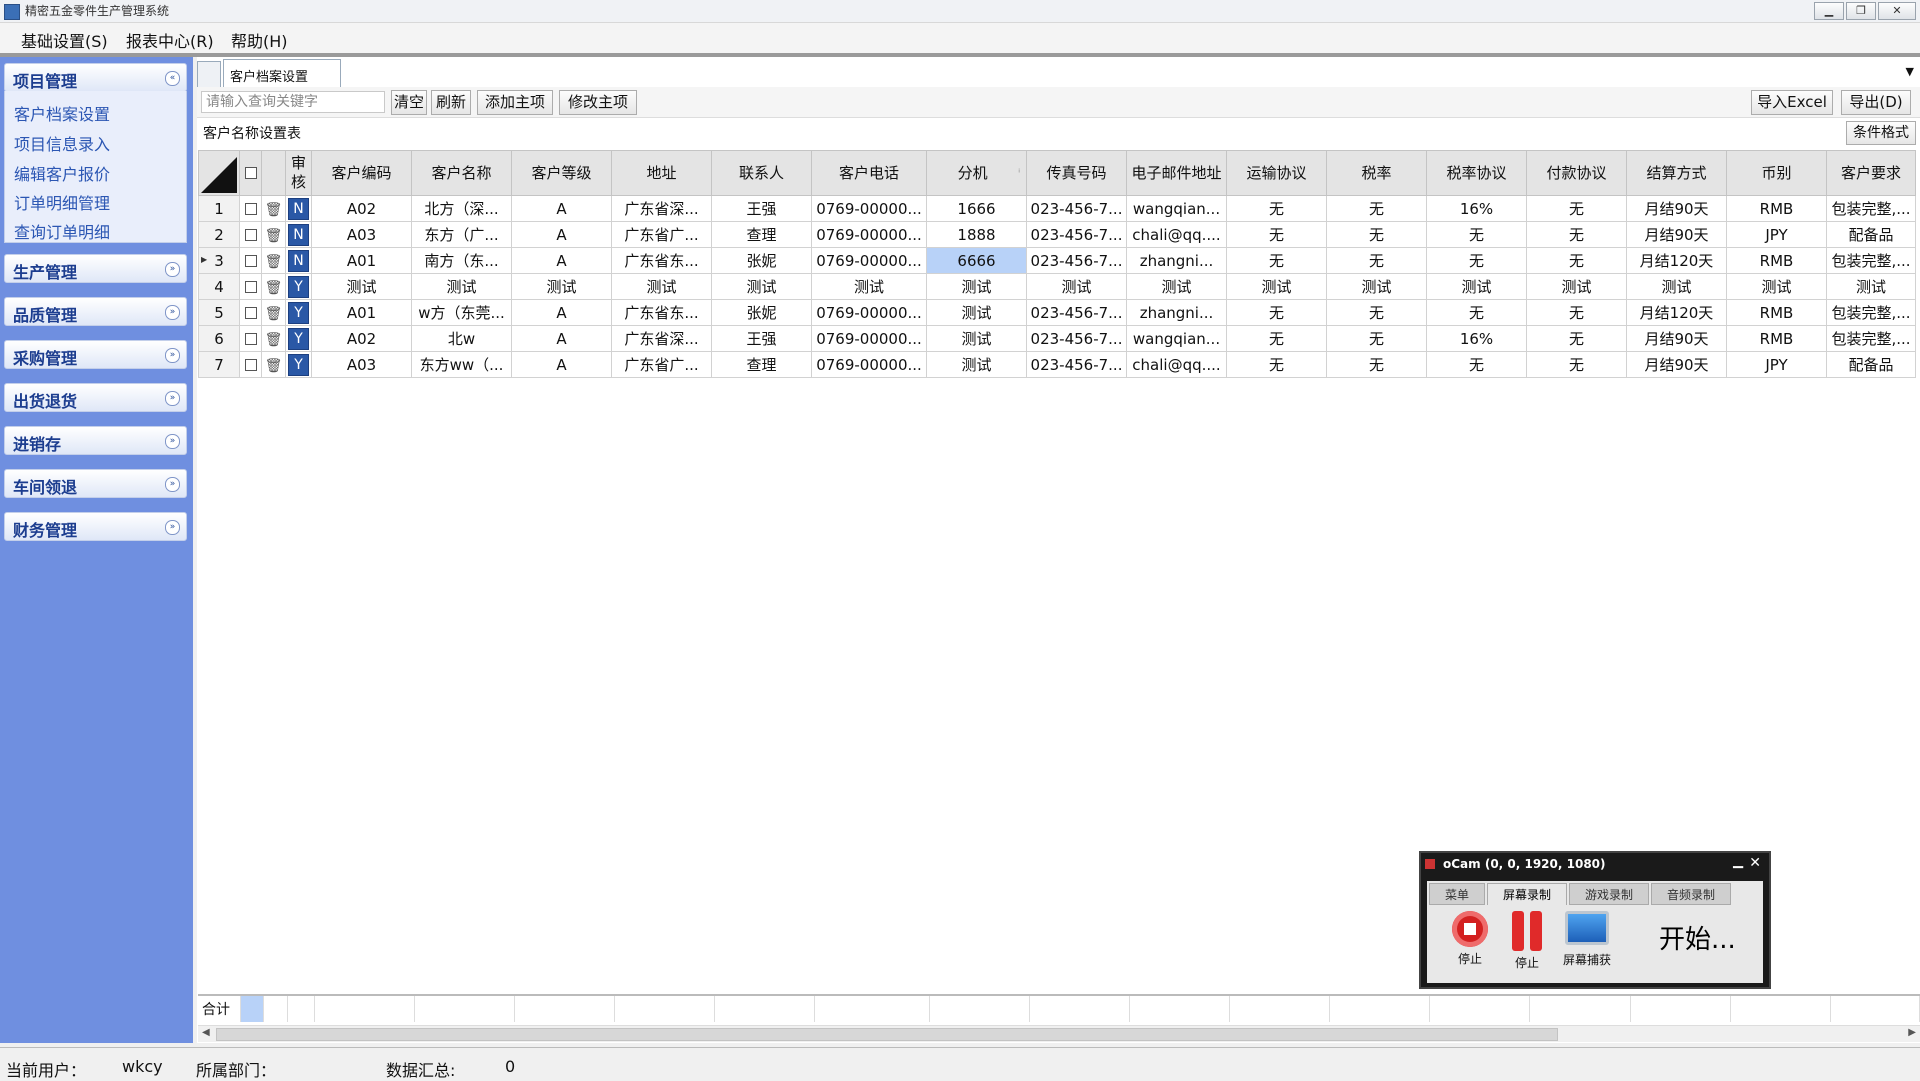 The height and width of the screenshot is (1081, 1920). I want to click on scrollbar-thumb, so click(887, 1034).